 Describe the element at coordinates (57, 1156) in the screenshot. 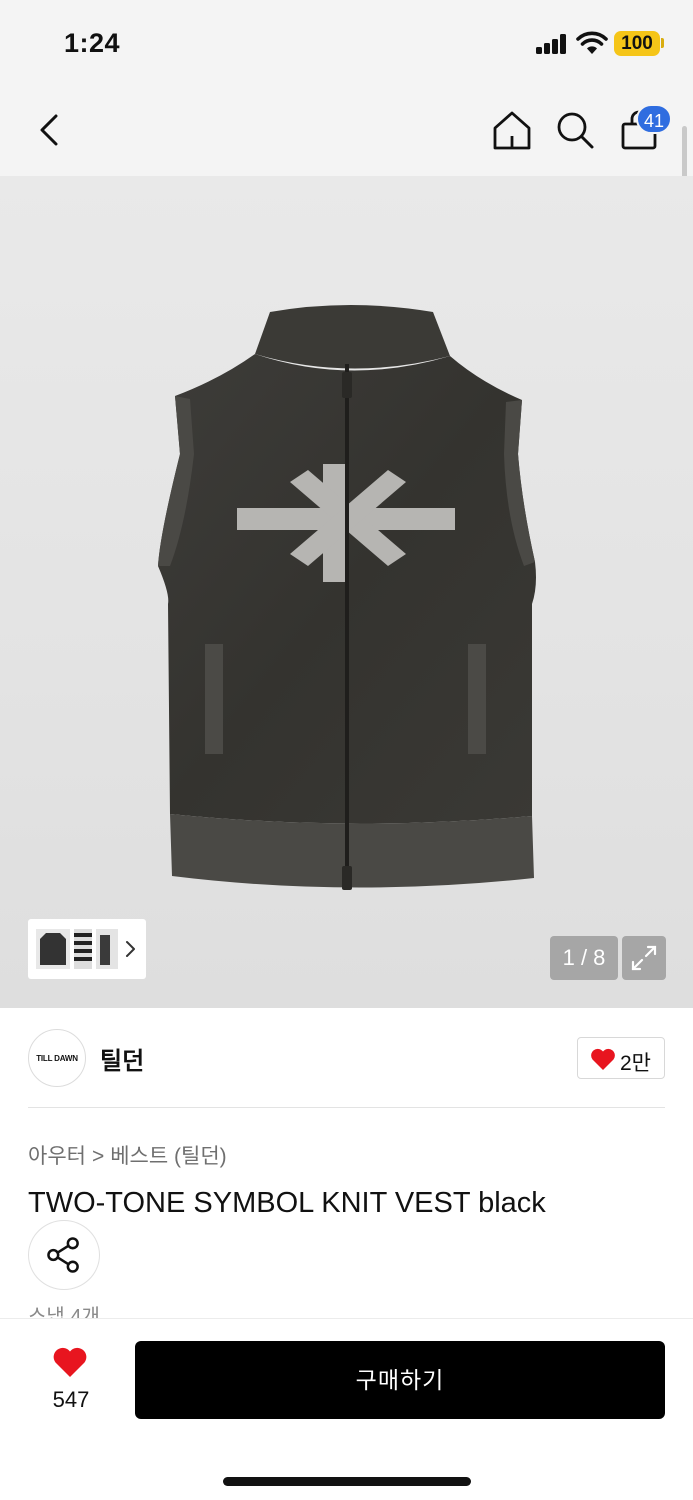

I see `breadcrumb-category: 아우터` at that location.